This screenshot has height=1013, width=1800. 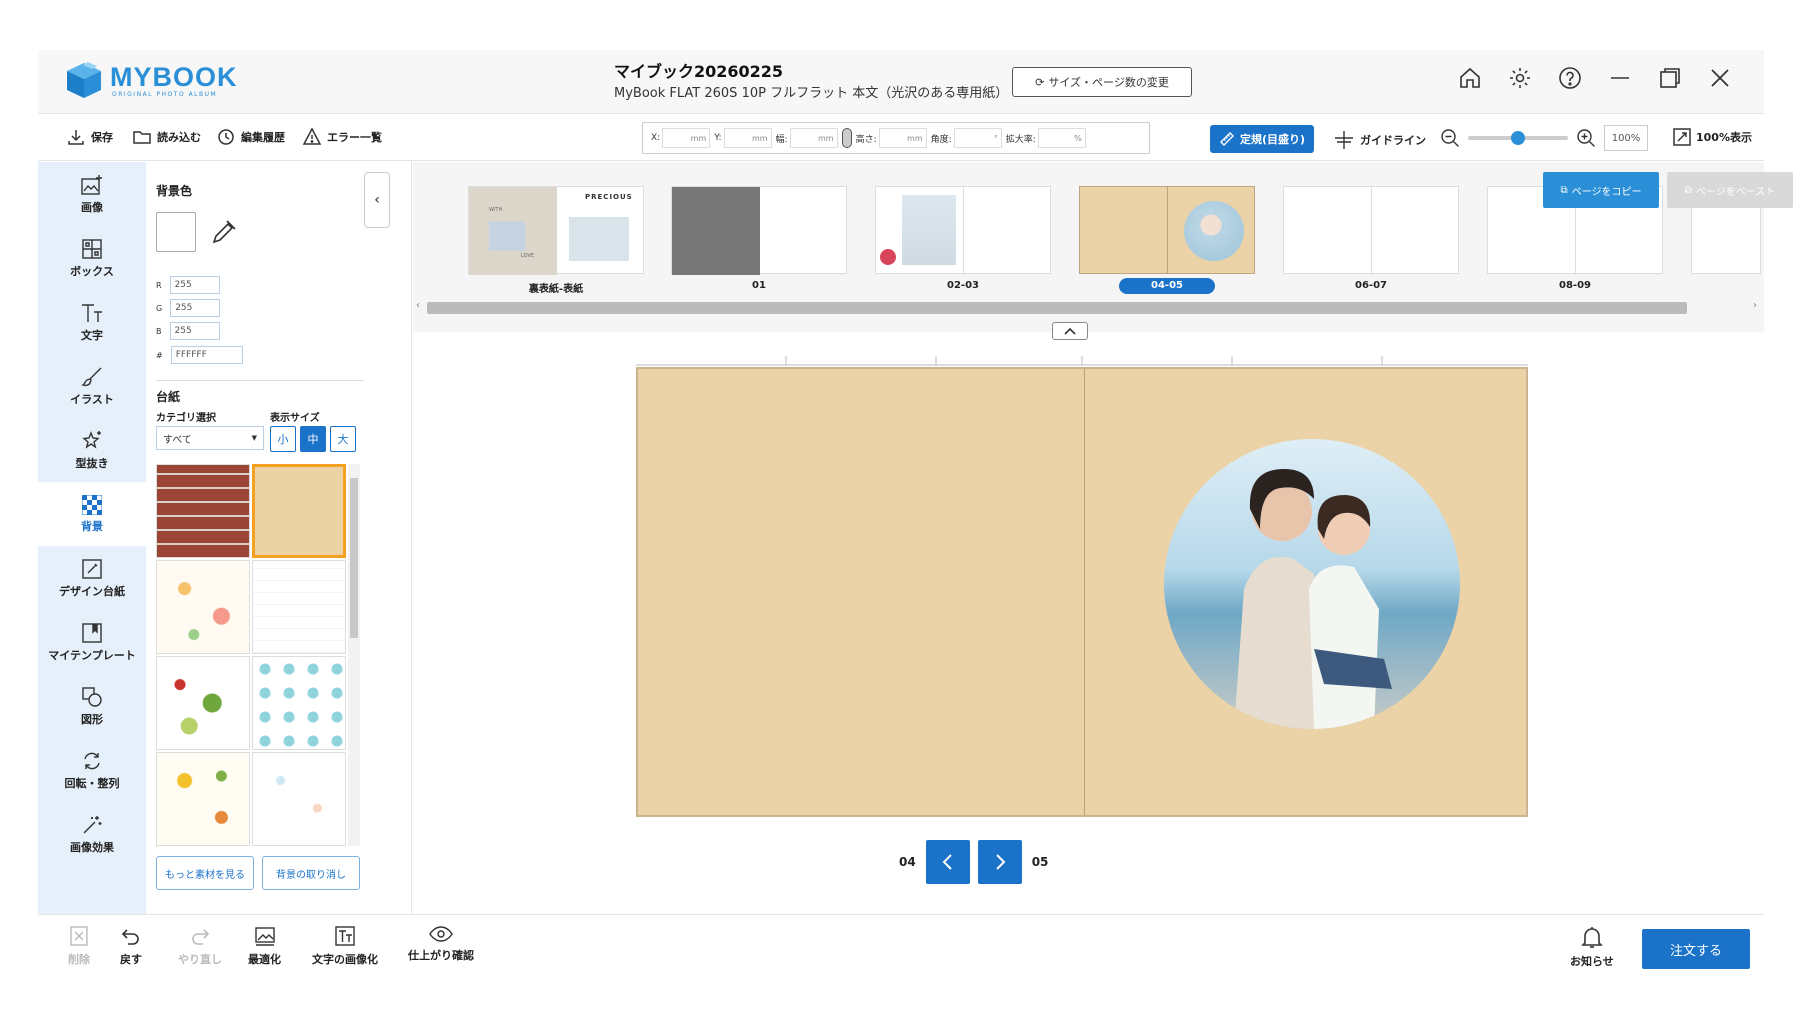 I want to click on close-icon, so click(x=1720, y=78).